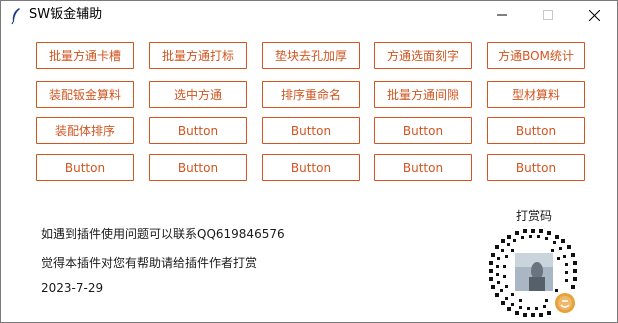 This screenshot has width=618, height=323. What do you see at coordinates (85, 55) in the screenshot?
I see `batch-tube-slot-button: 批量方通卡槽` at bounding box center [85, 55].